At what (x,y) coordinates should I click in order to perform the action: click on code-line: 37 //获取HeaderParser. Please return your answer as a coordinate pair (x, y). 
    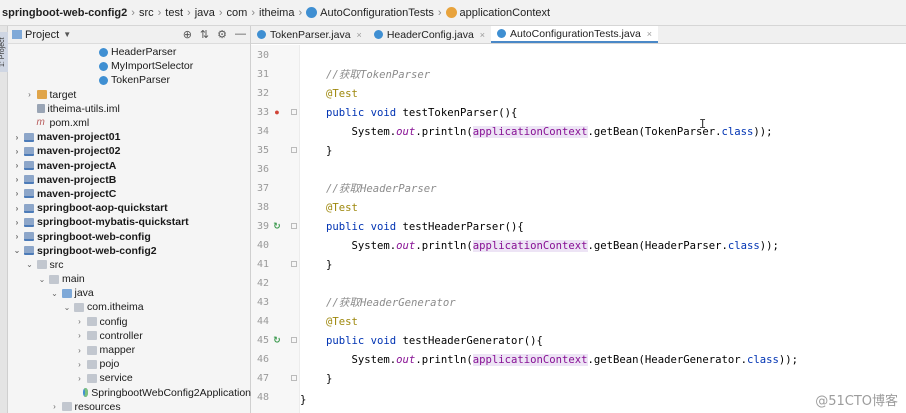
    Looking at the image, I should click on (578, 188).